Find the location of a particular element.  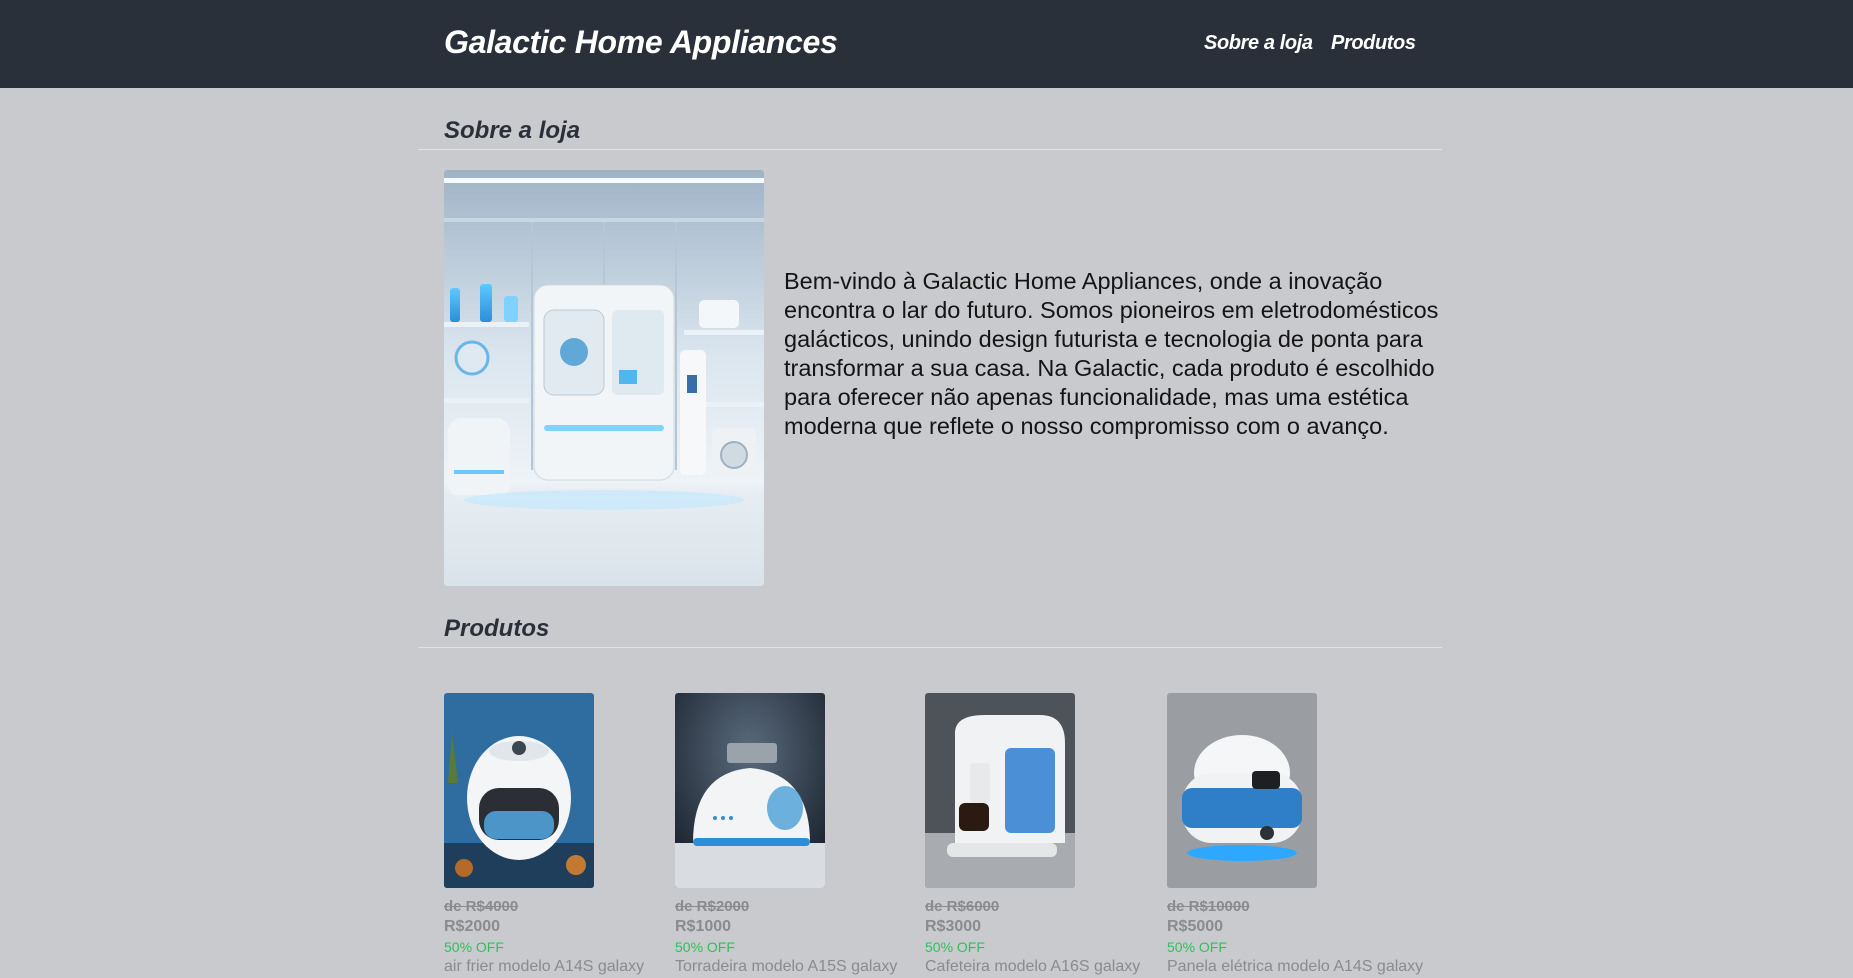

price: R$2000 is located at coordinates (472, 926).